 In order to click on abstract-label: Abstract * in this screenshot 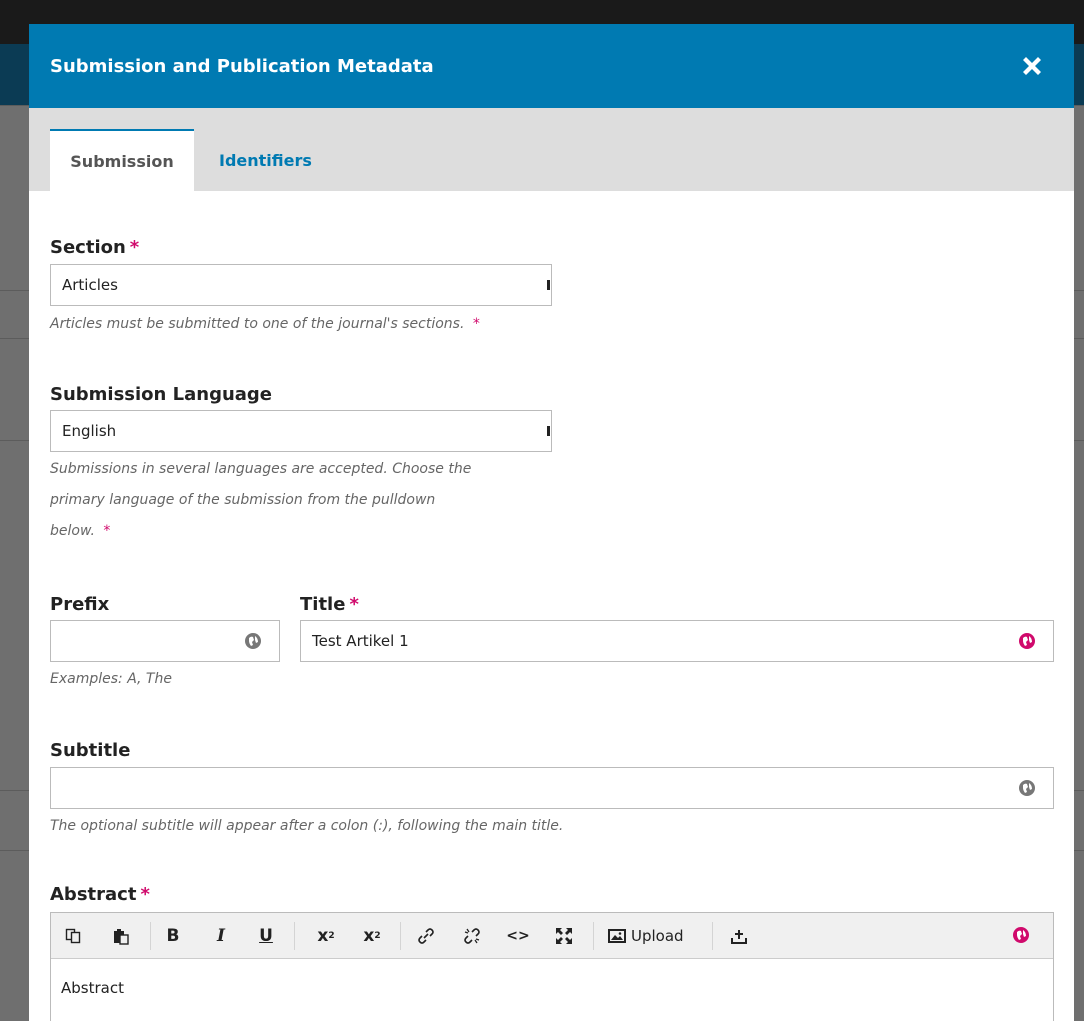, I will do `click(100, 894)`.